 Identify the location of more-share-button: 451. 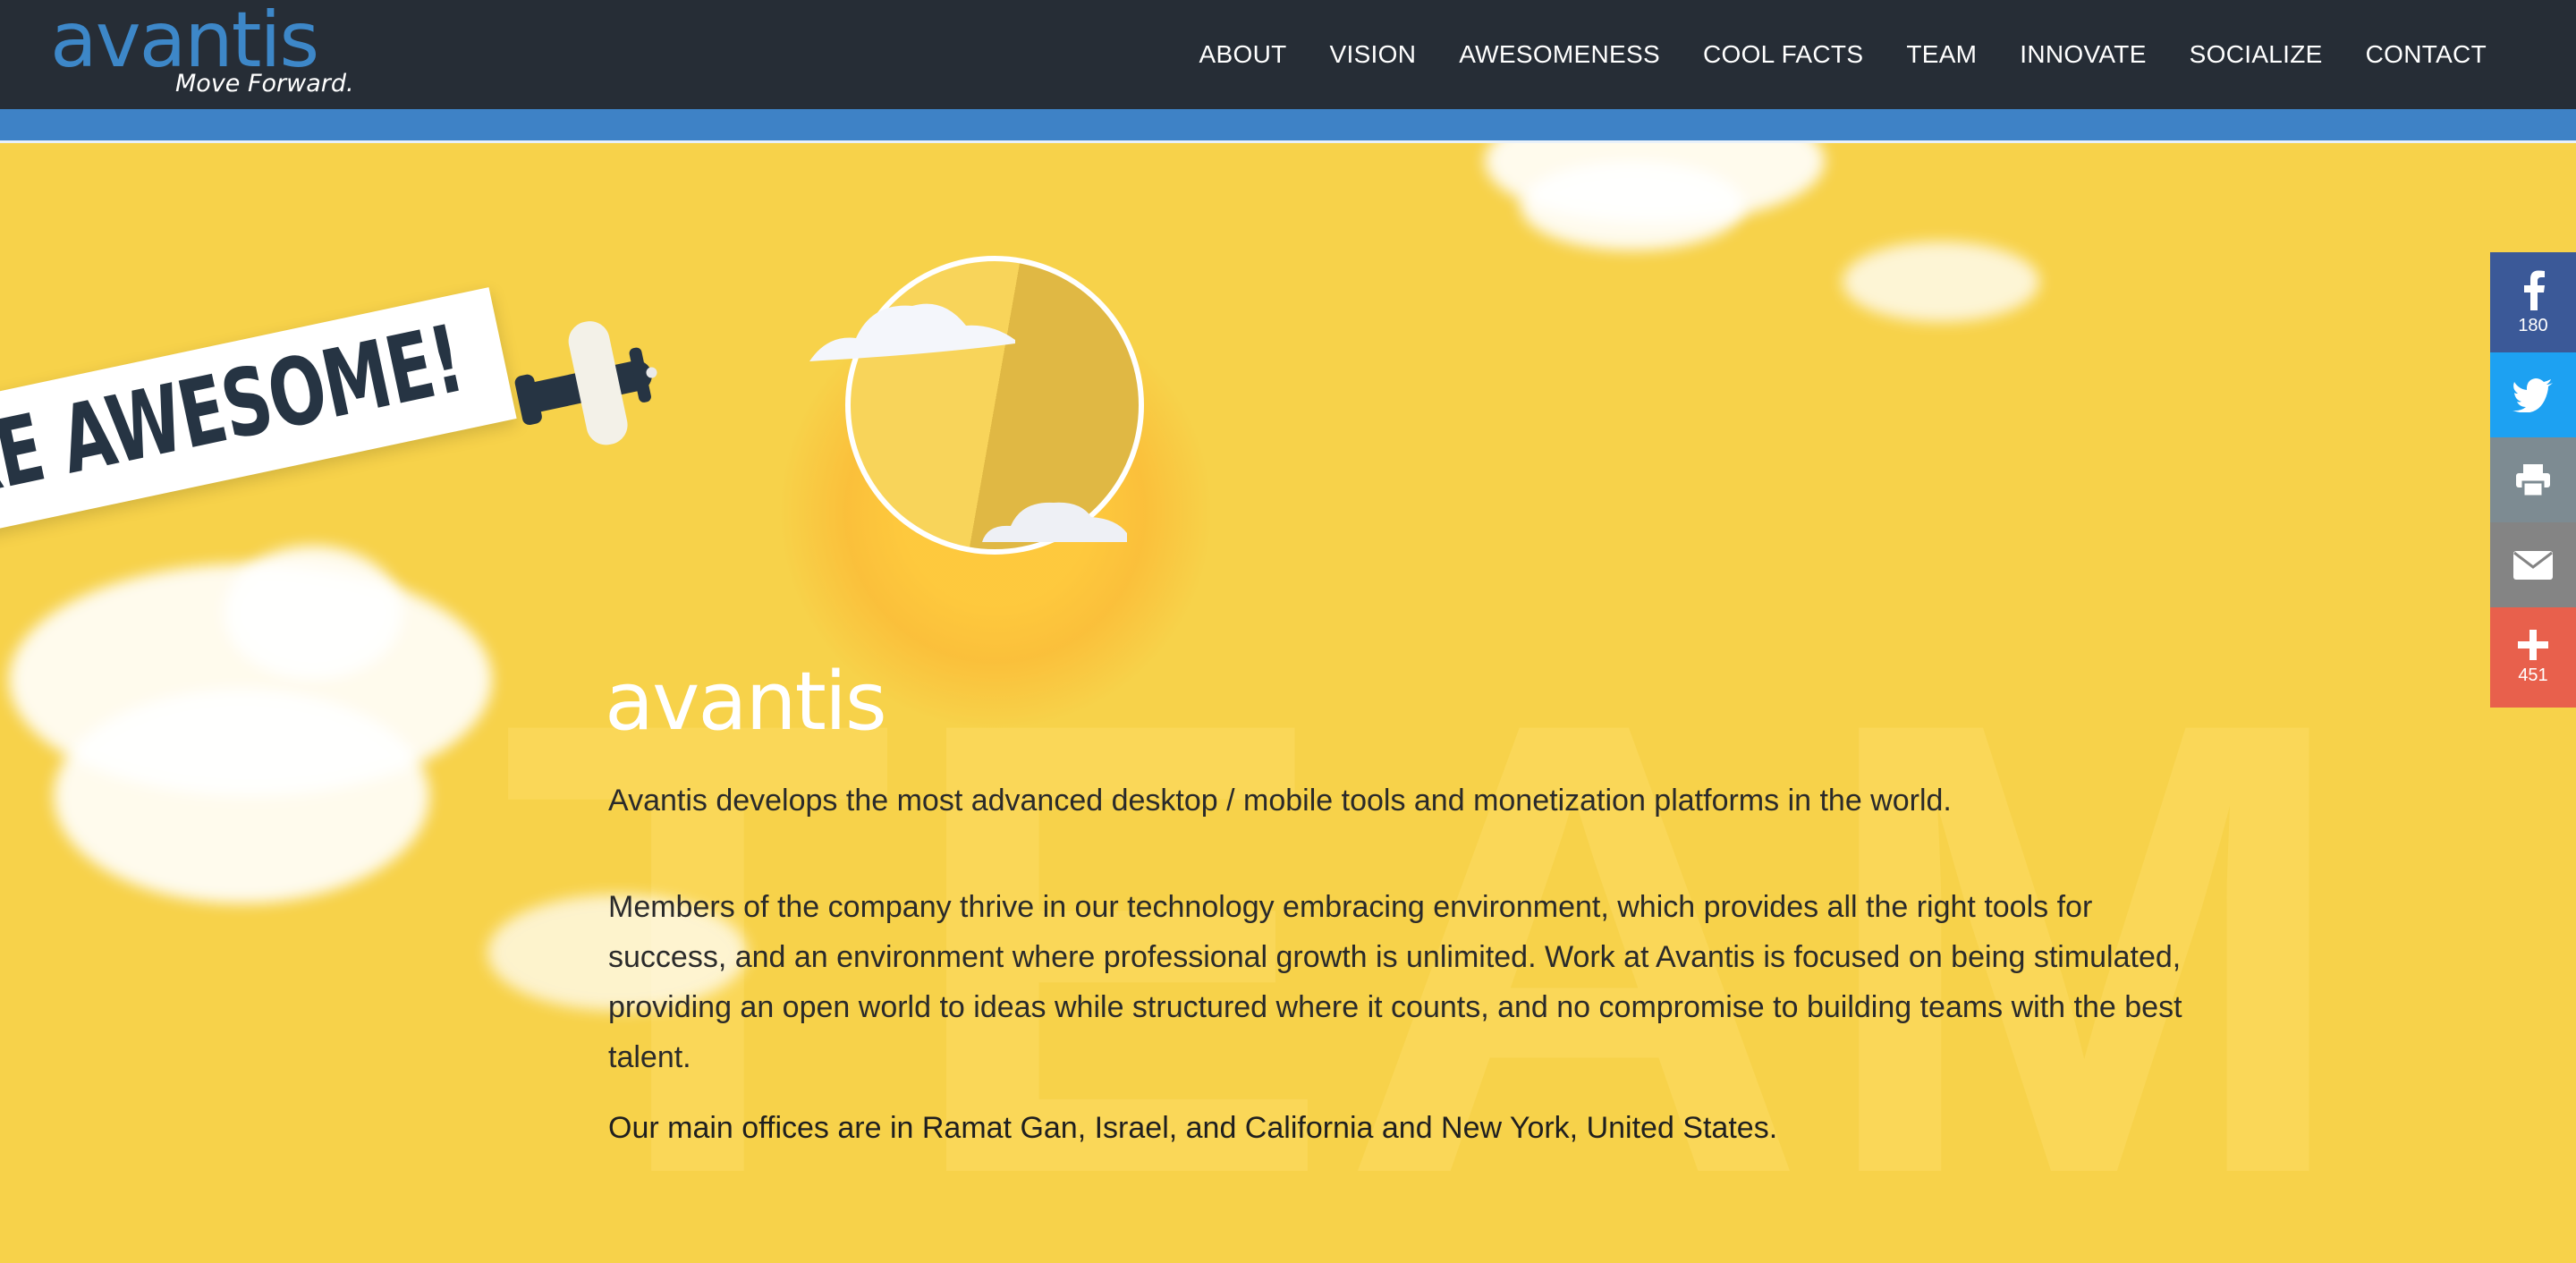
(2533, 657).